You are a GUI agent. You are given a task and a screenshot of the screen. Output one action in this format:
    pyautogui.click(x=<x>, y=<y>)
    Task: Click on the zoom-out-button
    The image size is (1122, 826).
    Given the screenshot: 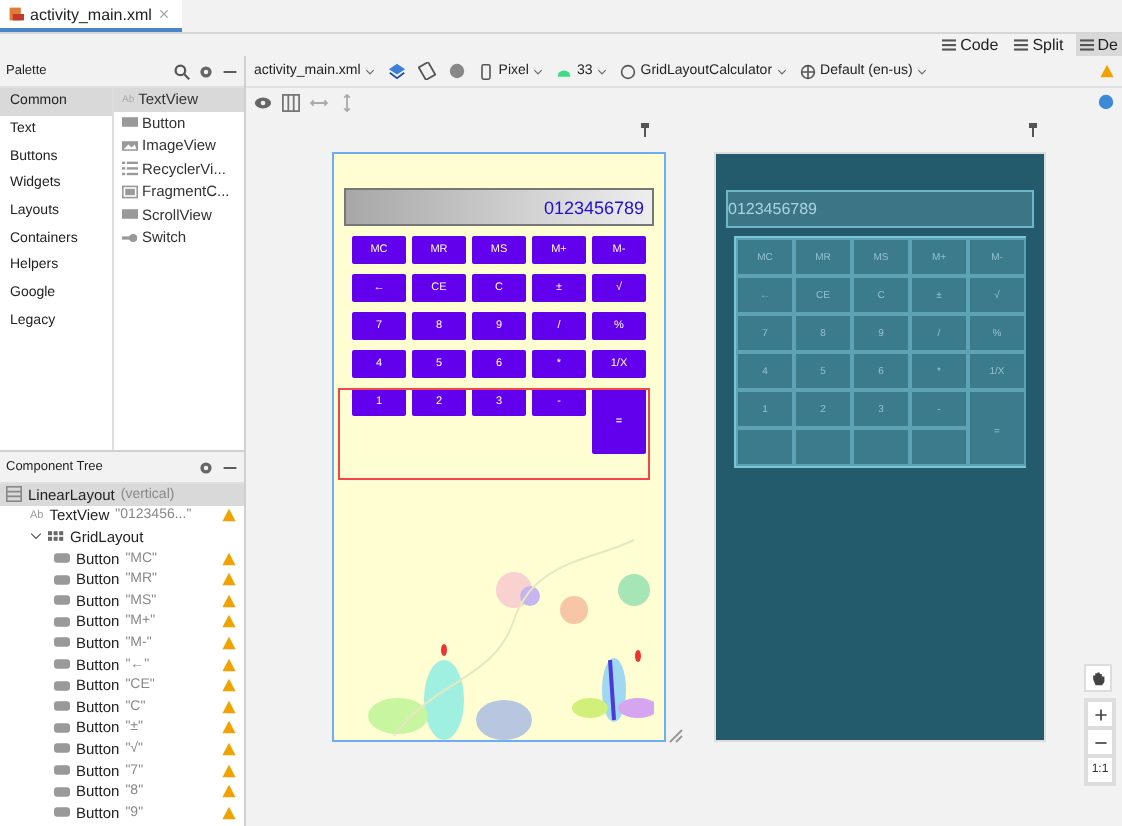 What is the action you would take?
    pyautogui.click(x=1100, y=742)
    